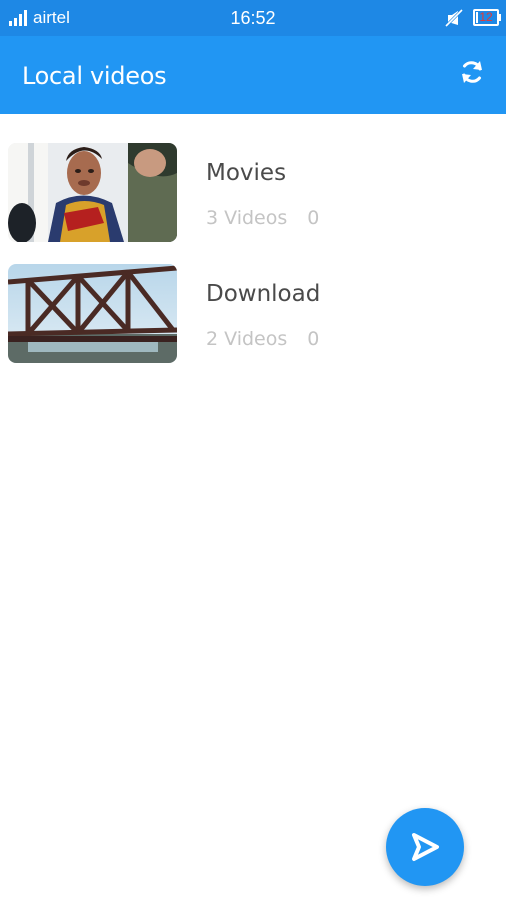 This screenshot has height=900, width=506. I want to click on battery-icon: 12, so click(486, 17).